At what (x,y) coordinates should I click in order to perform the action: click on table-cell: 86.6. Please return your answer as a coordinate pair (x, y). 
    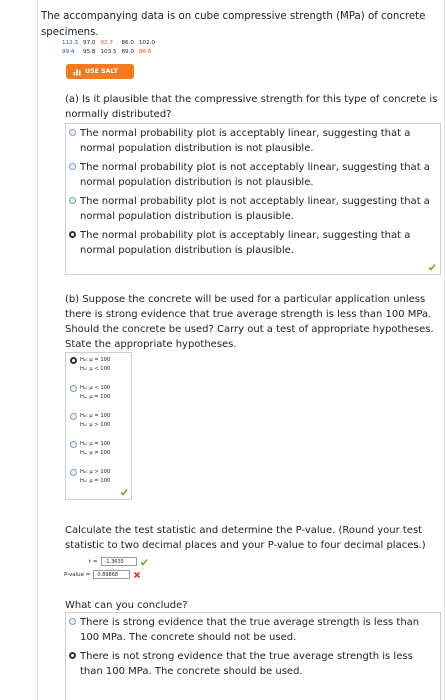
    Looking at the image, I should click on (145, 52).